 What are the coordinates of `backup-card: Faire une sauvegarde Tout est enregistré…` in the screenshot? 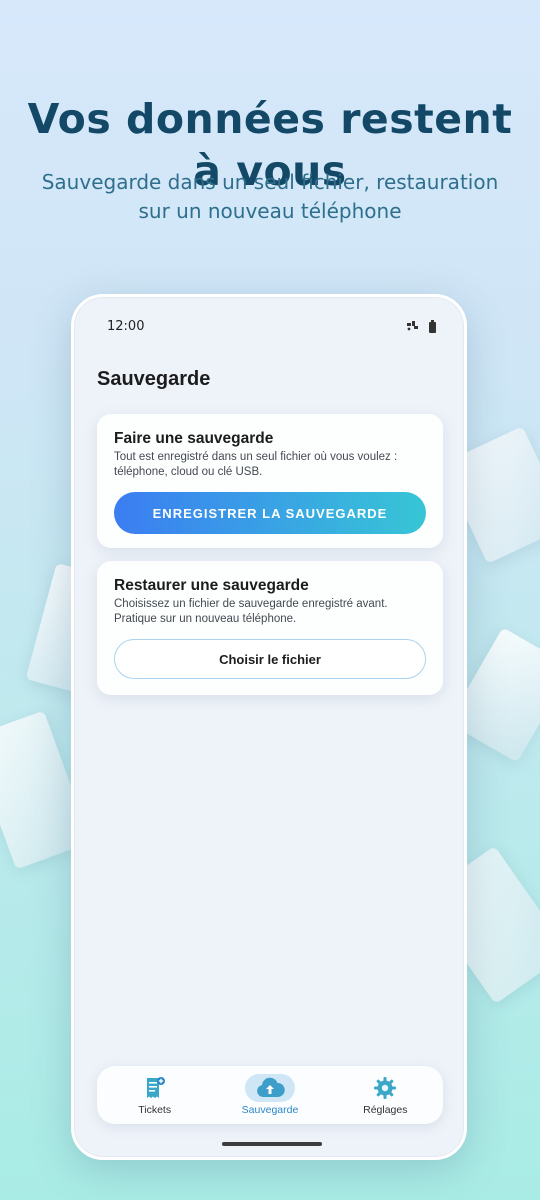 It's located at (270, 481).